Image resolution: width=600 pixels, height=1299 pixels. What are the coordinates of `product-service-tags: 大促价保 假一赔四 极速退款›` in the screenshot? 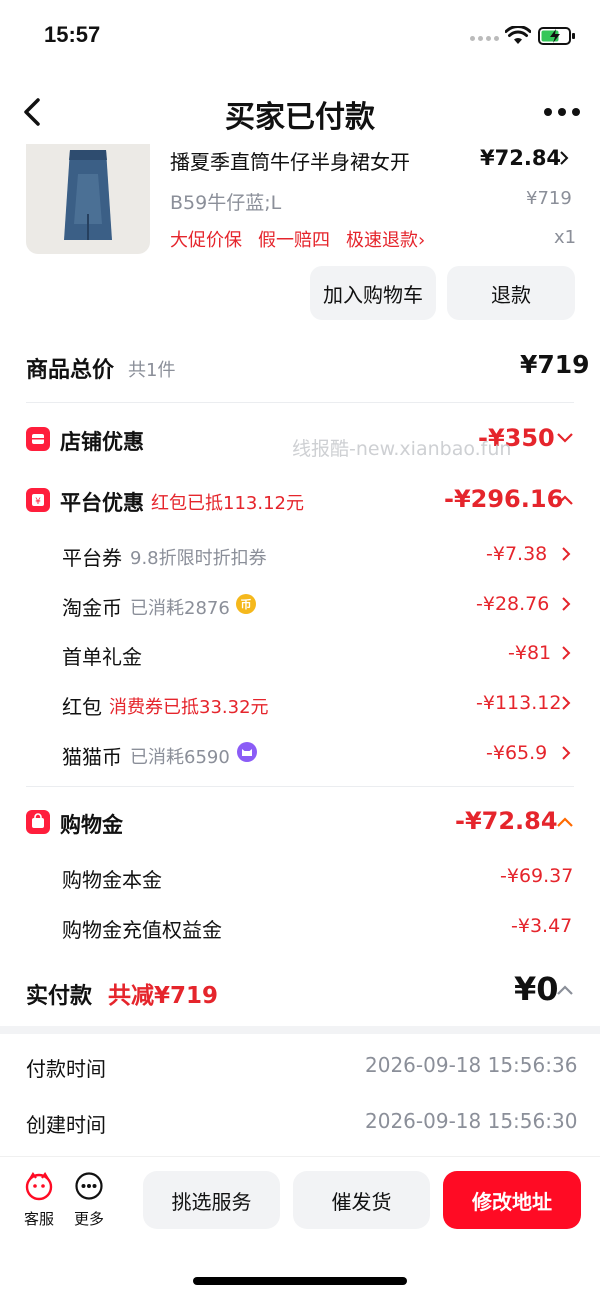 It's located at (297, 239).